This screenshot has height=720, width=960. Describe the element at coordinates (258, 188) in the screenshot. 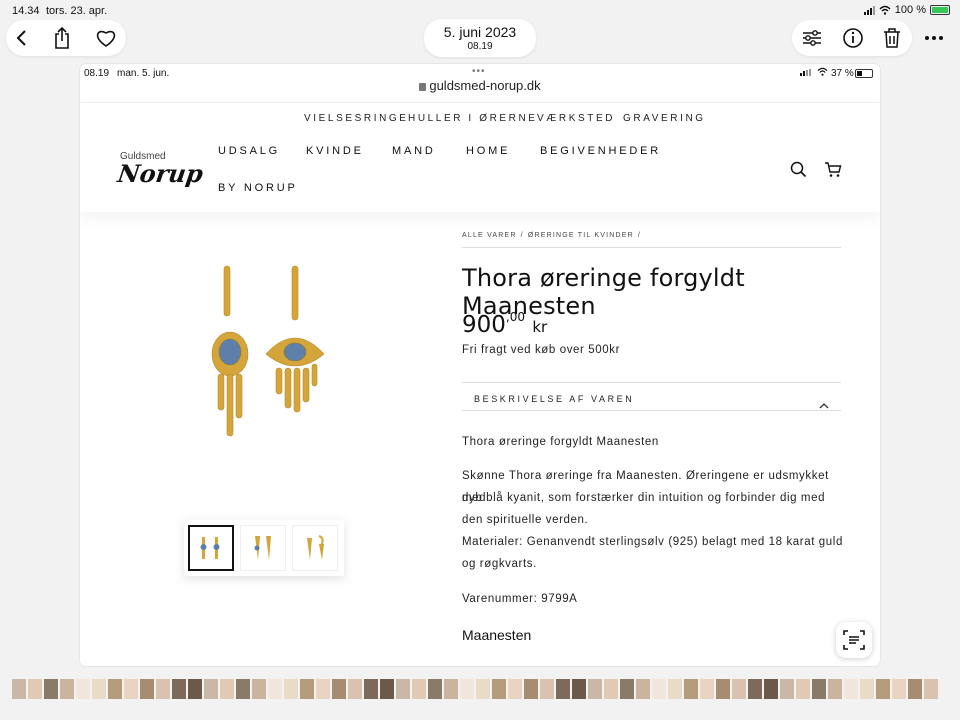

I see `mainnav-by-norup: BY NORUP` at that location.